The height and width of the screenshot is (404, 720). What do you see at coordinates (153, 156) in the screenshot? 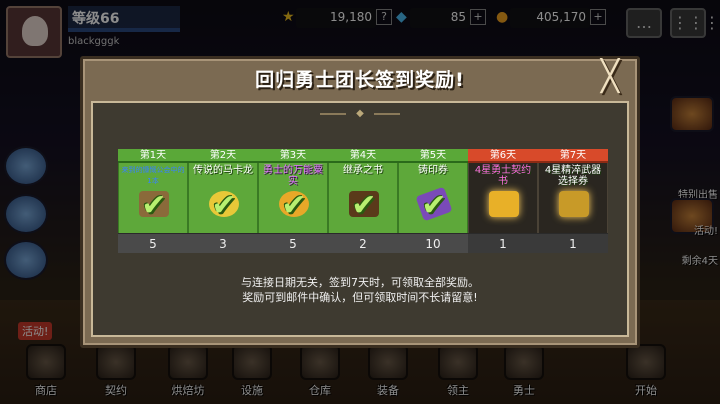
I see `day-label: 第1天` at bounding box center [153, 156].